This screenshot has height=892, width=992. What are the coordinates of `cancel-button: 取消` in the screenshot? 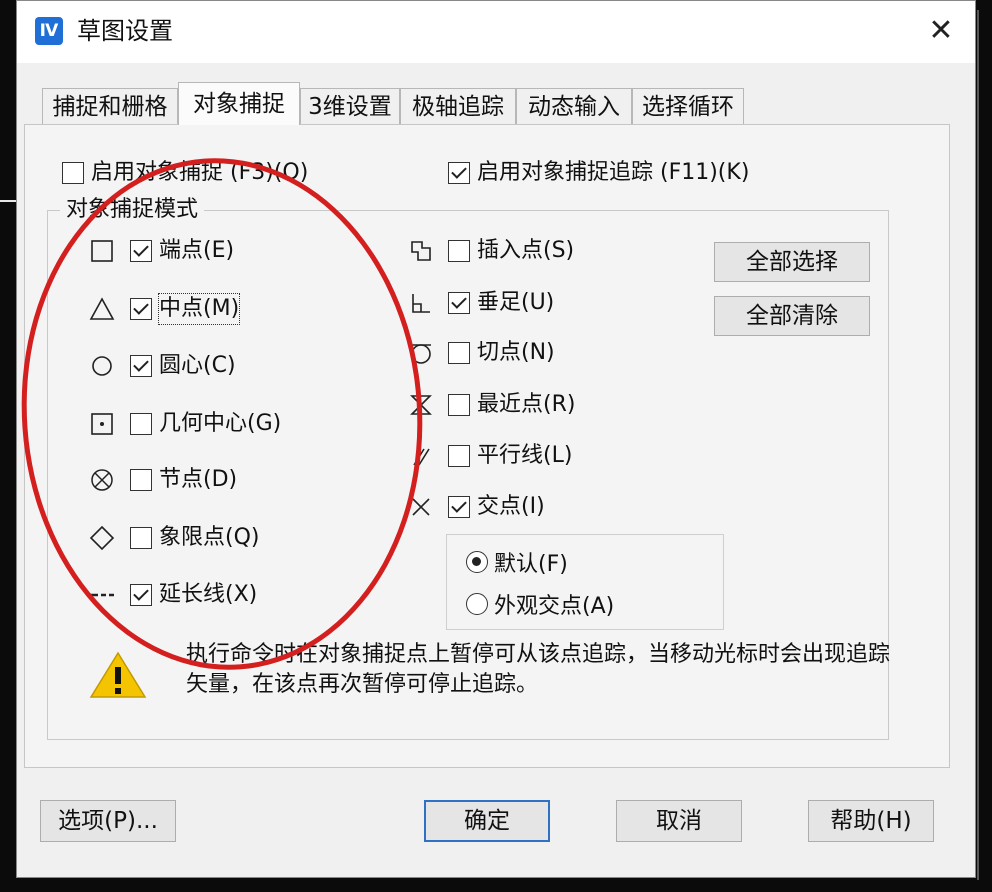 It's located at (679, 821).